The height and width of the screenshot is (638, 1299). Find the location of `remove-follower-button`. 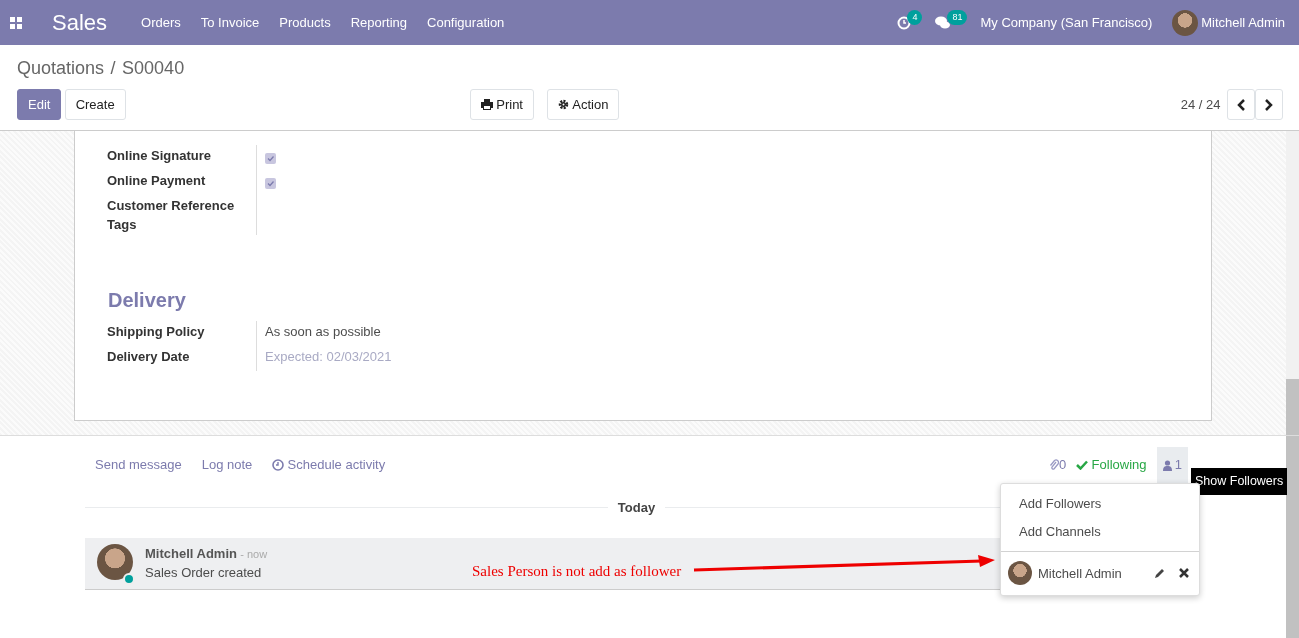

remove-follower-button is located at coordinates (1184, 573).